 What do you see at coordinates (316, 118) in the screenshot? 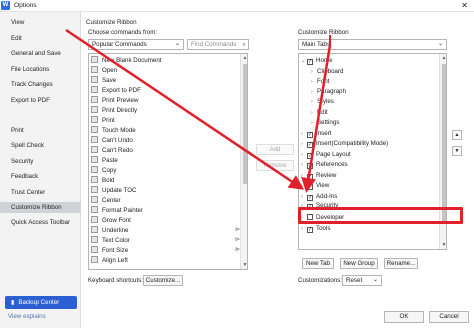
I see `arrow-to-developer` at bounding box center [316, 118].